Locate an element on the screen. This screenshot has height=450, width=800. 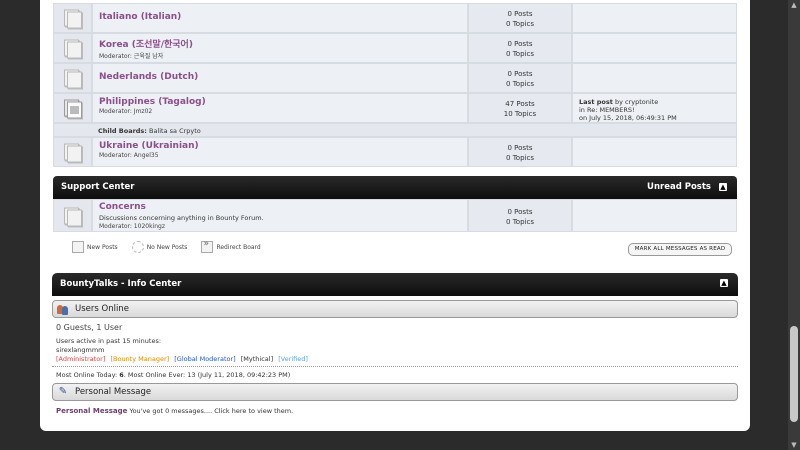
scrollbar-thumb is located at coordinates (794, 374).